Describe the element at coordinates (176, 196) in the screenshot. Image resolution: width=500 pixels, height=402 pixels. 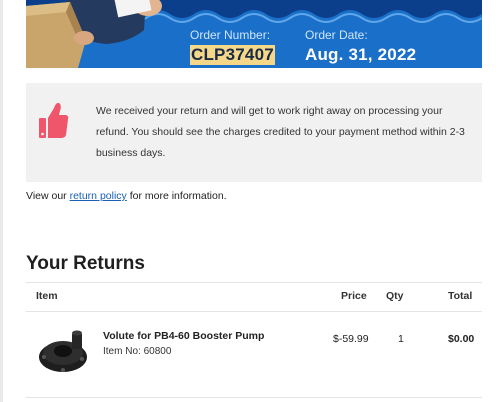
I see `policy-suffix: for more information.` at that location.